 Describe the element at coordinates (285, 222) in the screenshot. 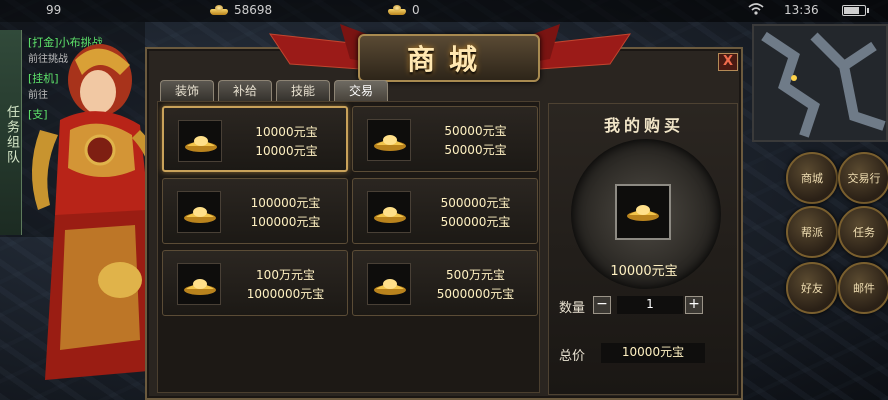

I see `item-price: 100000元宝` at that location.